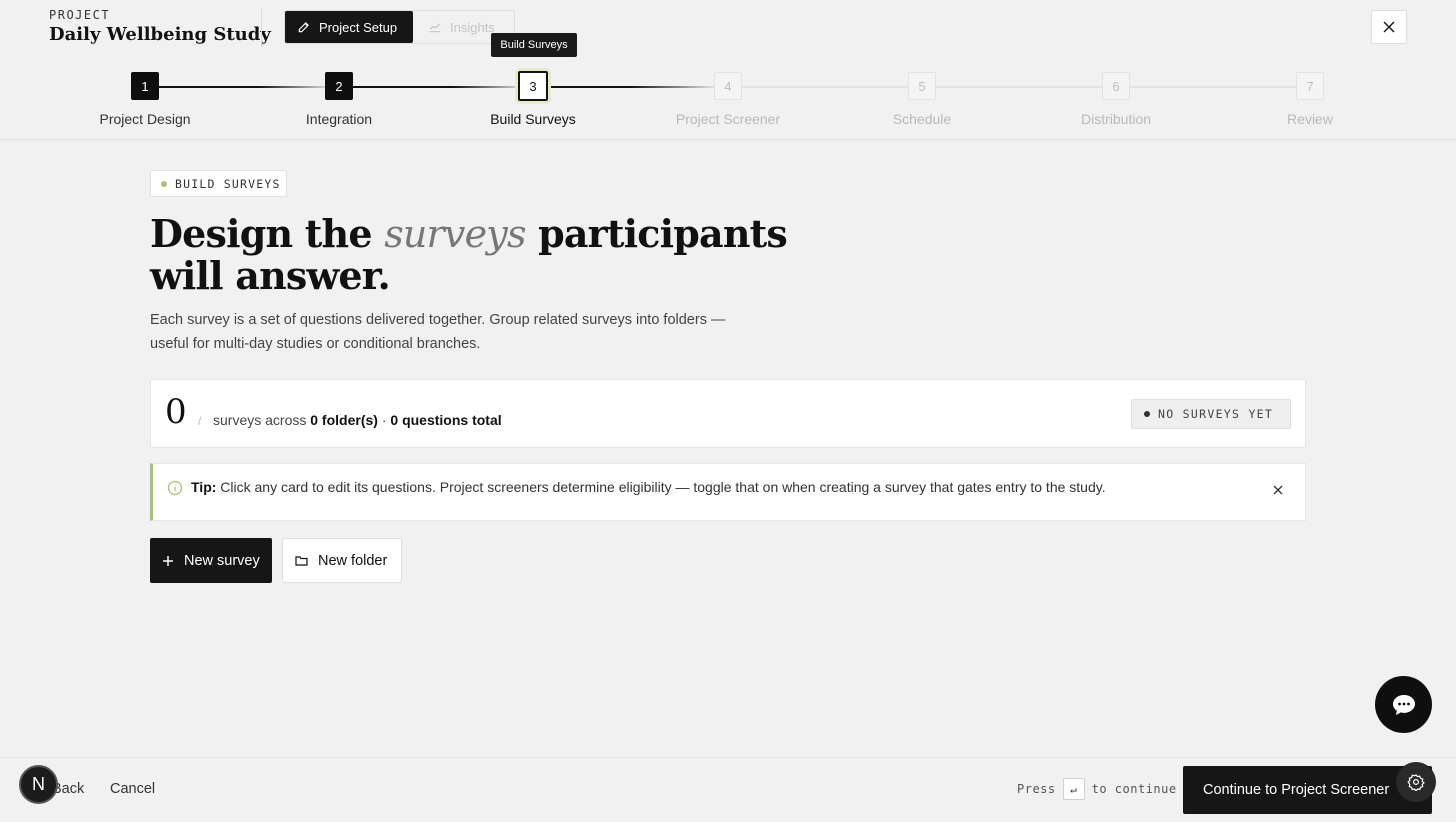 The width and height of the screenshot is (1456, 822). What do you see at coordinates (38, 784) in the screenshot?
I see `avatar: N` at bounding box center [38, 784].